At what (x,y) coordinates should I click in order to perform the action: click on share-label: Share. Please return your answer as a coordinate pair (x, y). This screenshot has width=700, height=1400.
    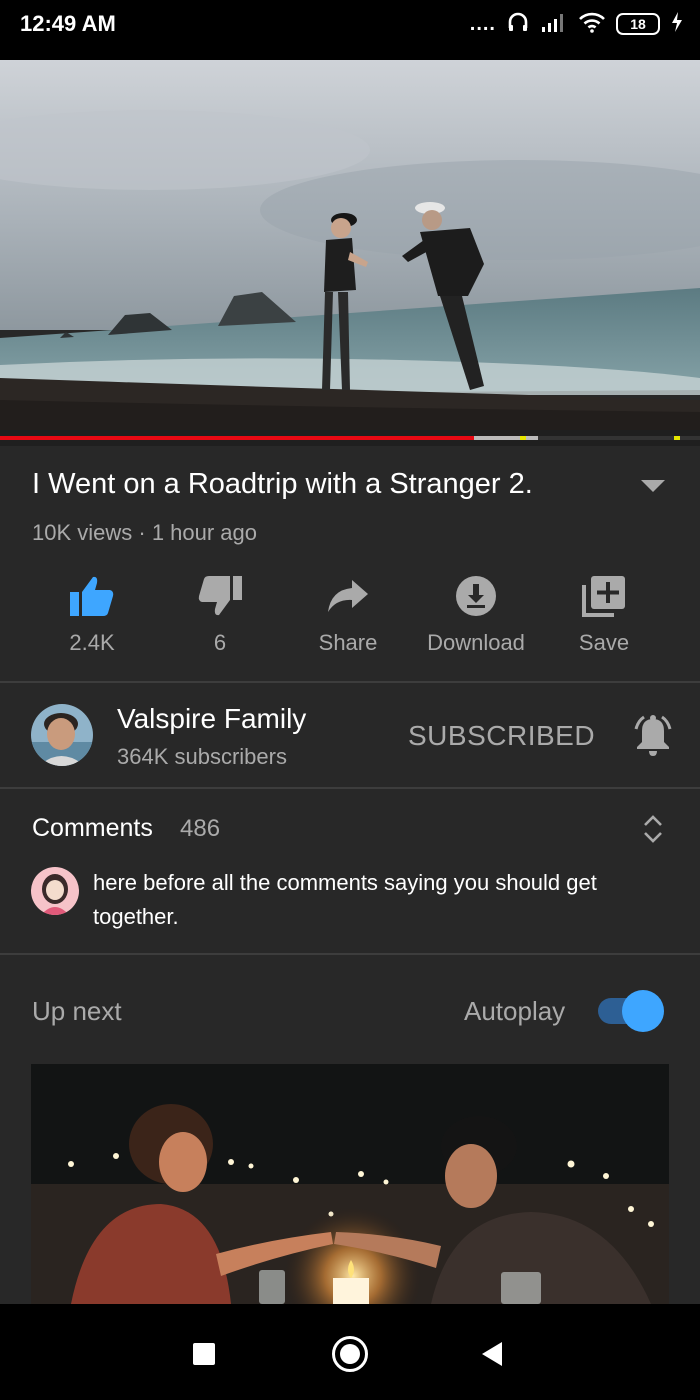
    Looking at the image, I should click on (348, 642).